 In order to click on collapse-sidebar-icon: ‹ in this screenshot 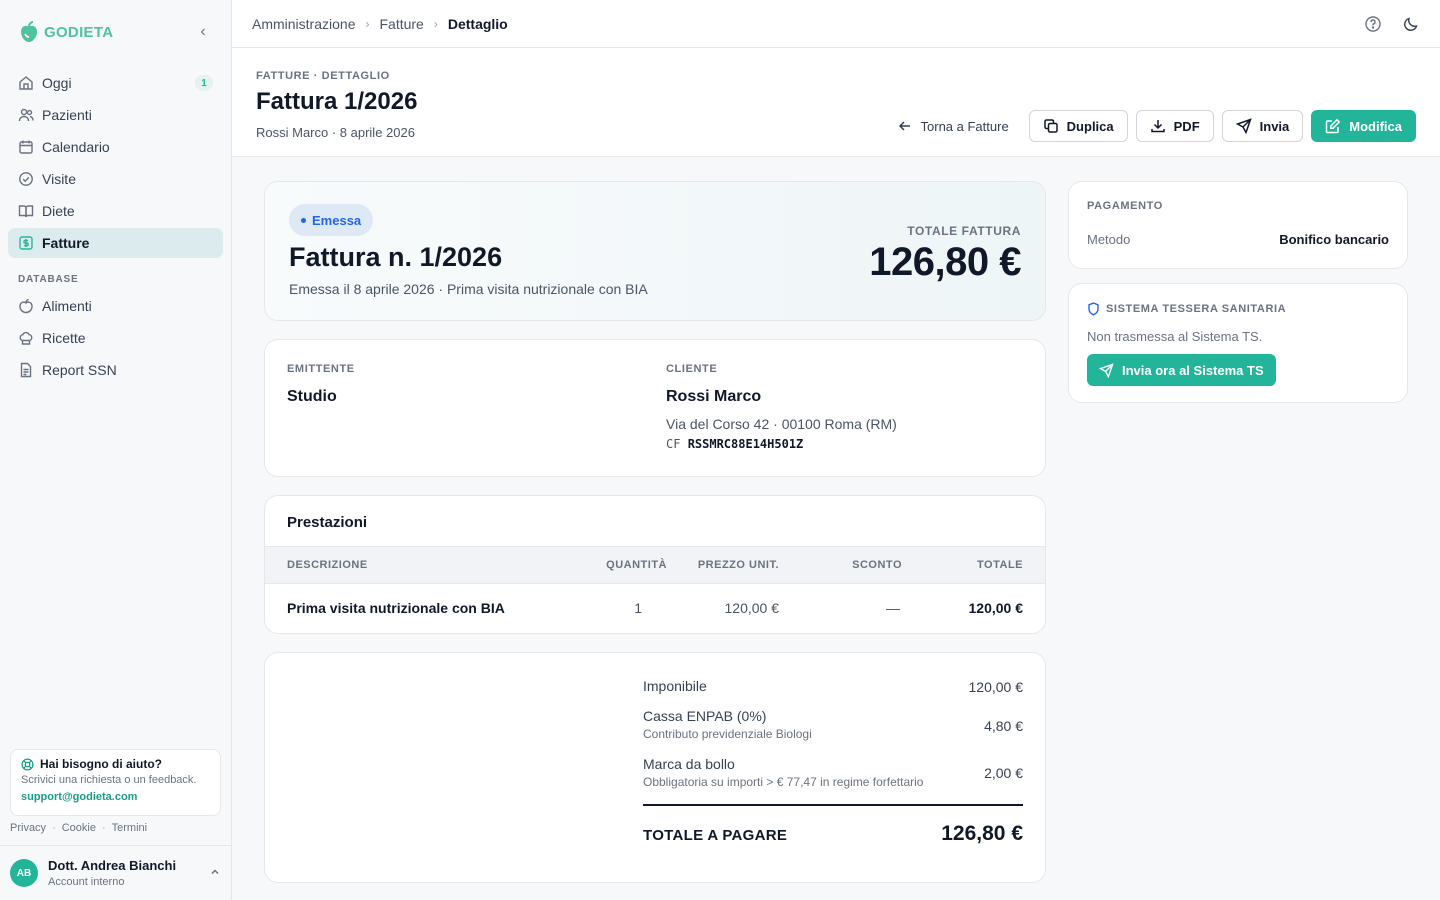, I will do `click(203, 32)`.